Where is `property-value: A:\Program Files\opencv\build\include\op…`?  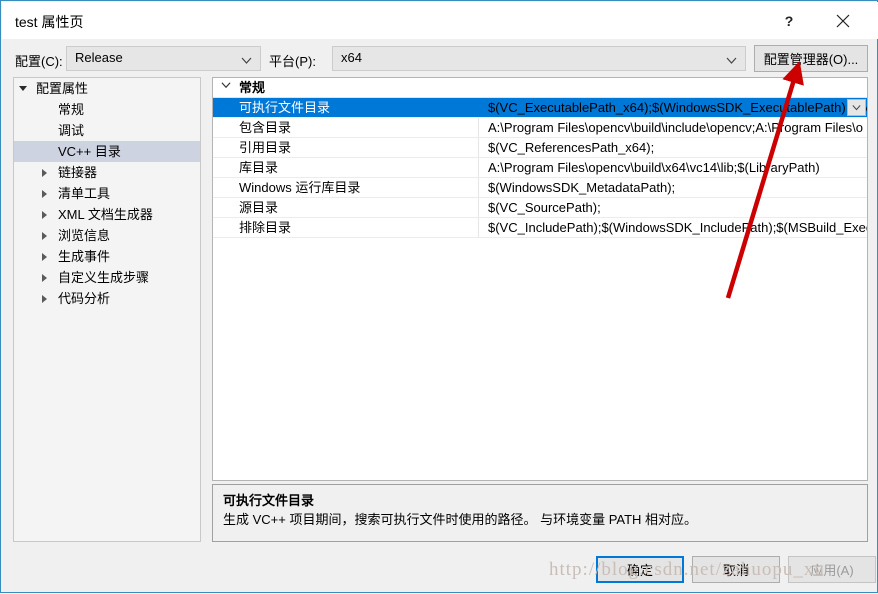 property-value: A:\Program Files\opencv\build\include\op… is located at coordinates (677, 127).